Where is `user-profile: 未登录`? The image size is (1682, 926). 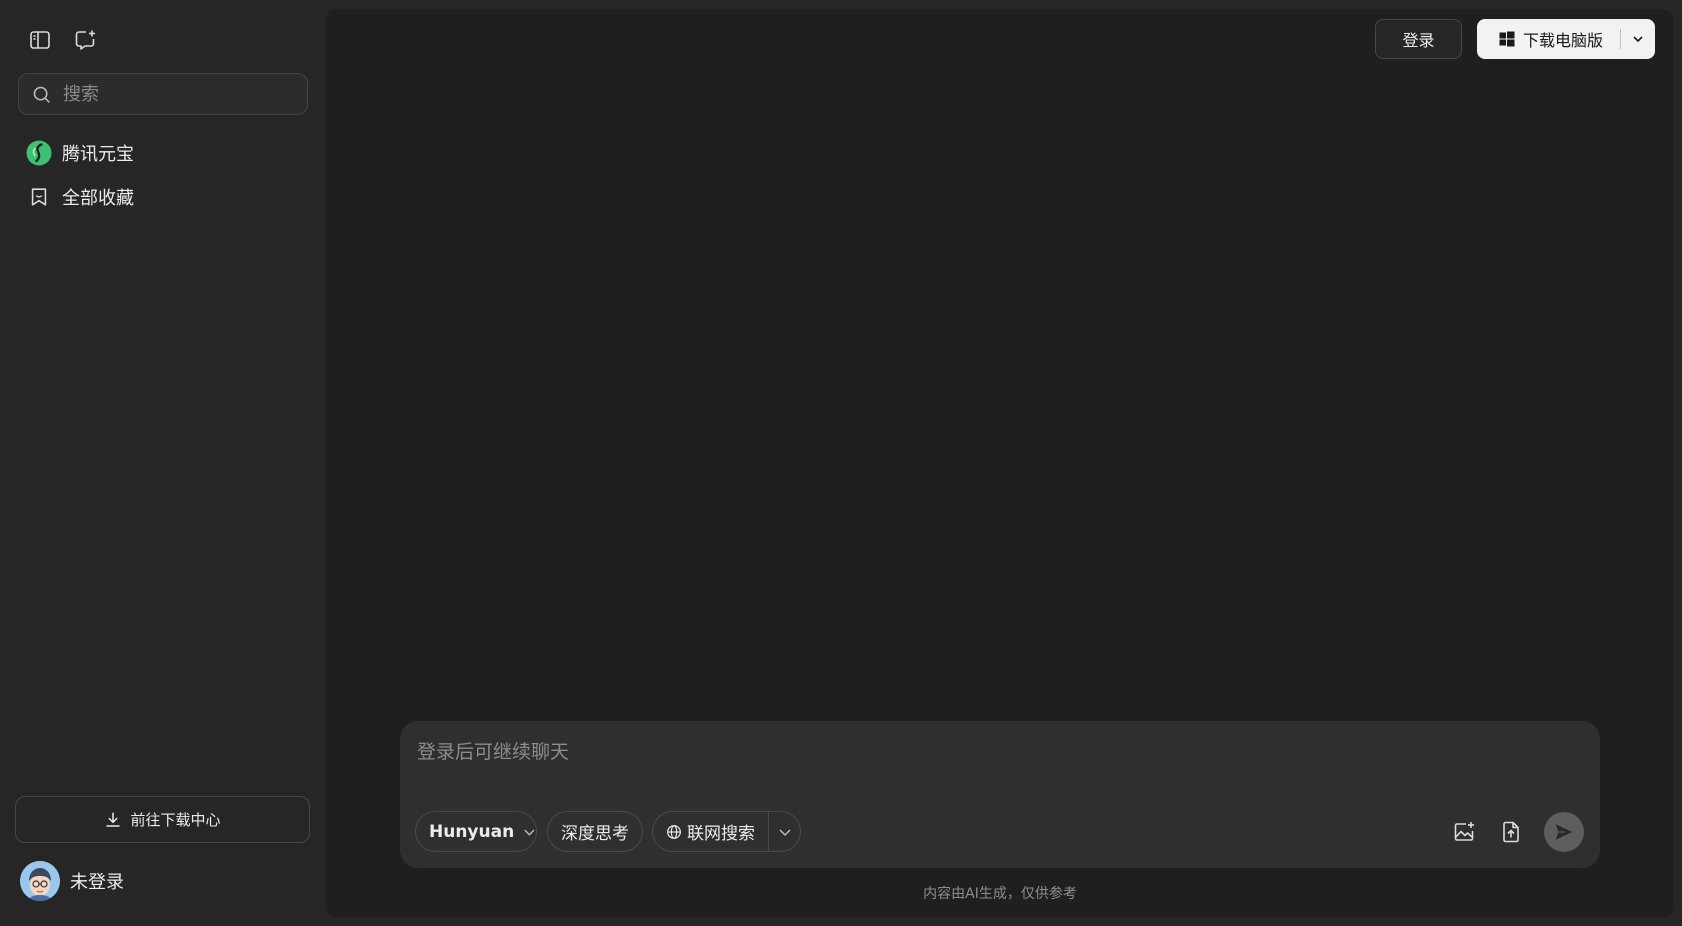 user-profile: 未登录 is located at coordinates (72, 881).